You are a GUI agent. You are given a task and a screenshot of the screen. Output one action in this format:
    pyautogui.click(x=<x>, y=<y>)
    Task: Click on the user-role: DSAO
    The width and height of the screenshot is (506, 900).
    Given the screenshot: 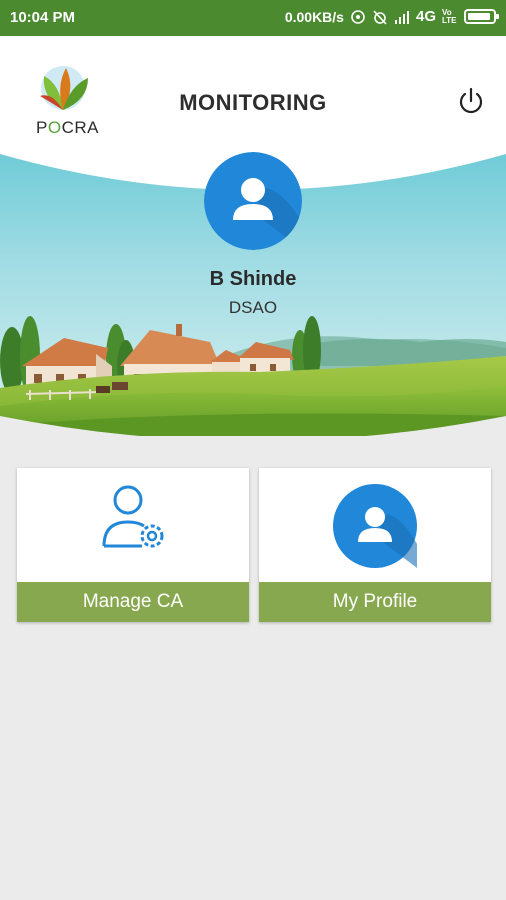 What is the action you would take?
    pyautogui.click(x=253, y=307)
    